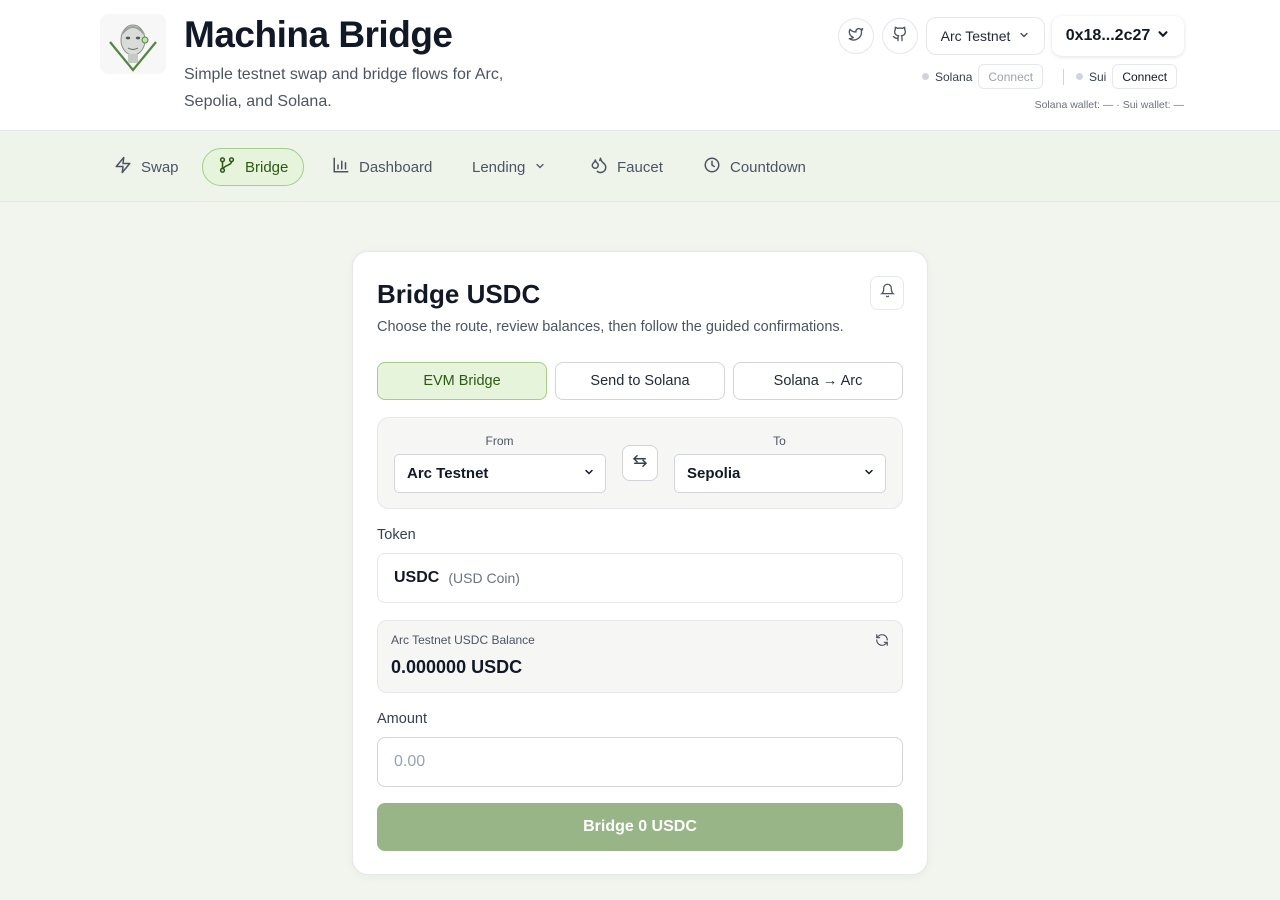  What do you see at coordinates (267, 167) in the screenshot?
I see `nav-item-label: Bridge` at bounding box center [267, 167].